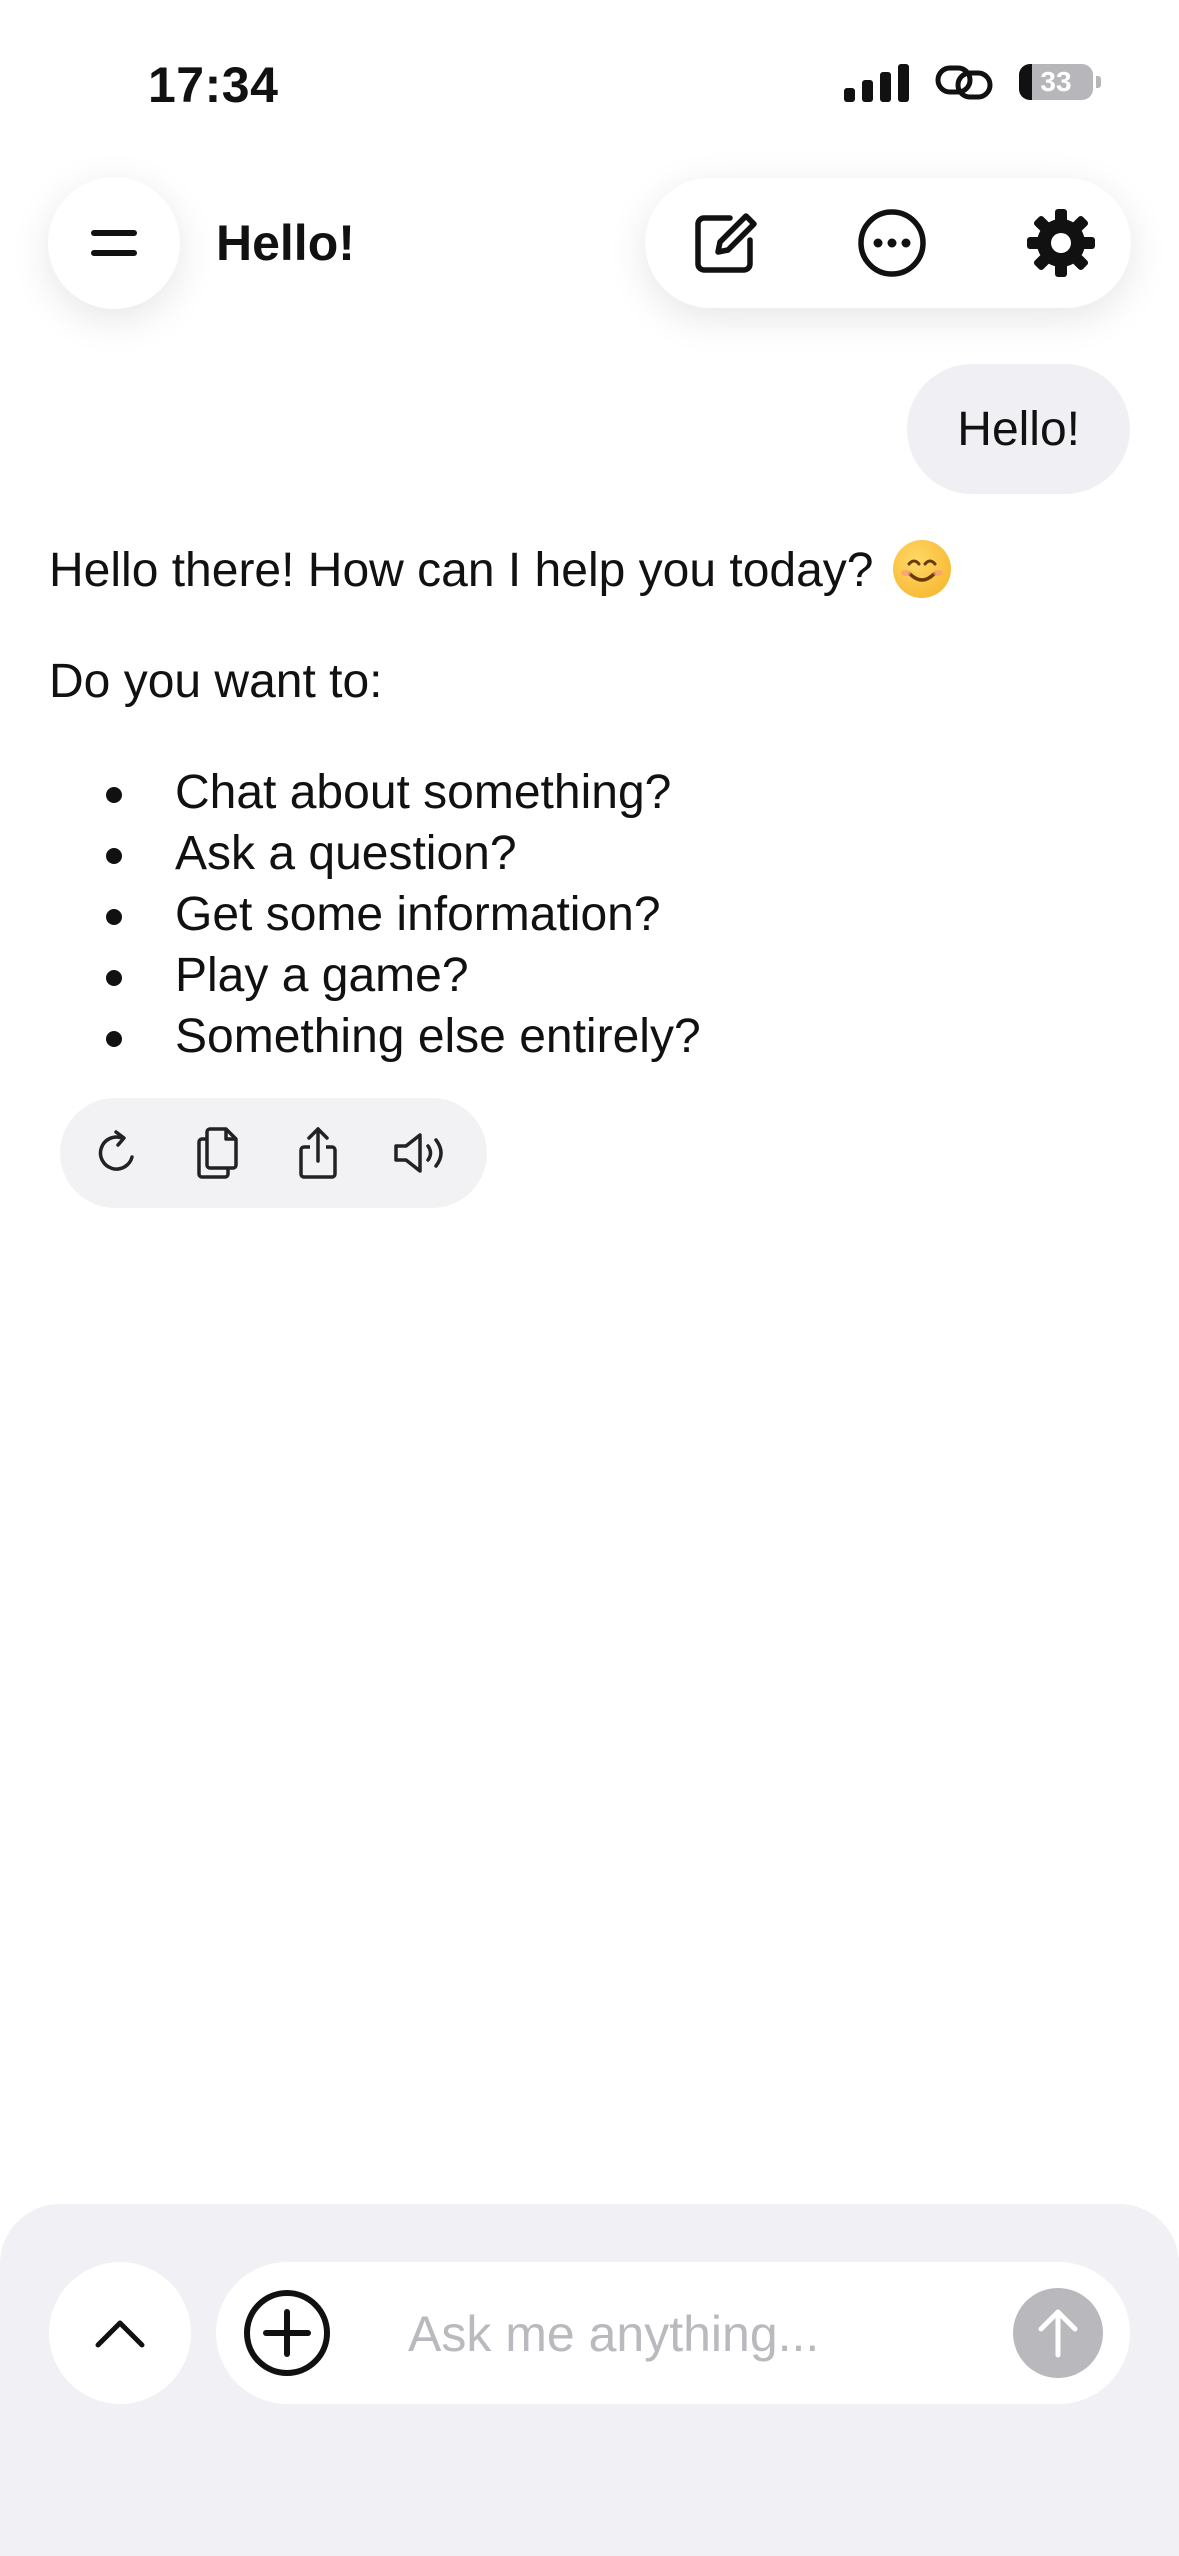 The image size is (1179, 2556). Describe the element at coordinates (116, 1150) in the screenshot. I see `regenerate-icon` at that location.